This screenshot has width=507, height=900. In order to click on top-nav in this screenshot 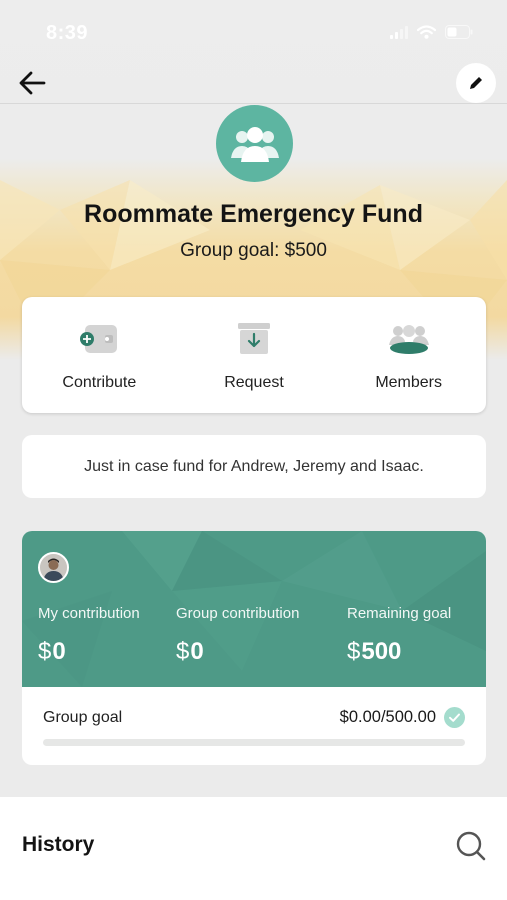, I will do `click(253, 83)`.